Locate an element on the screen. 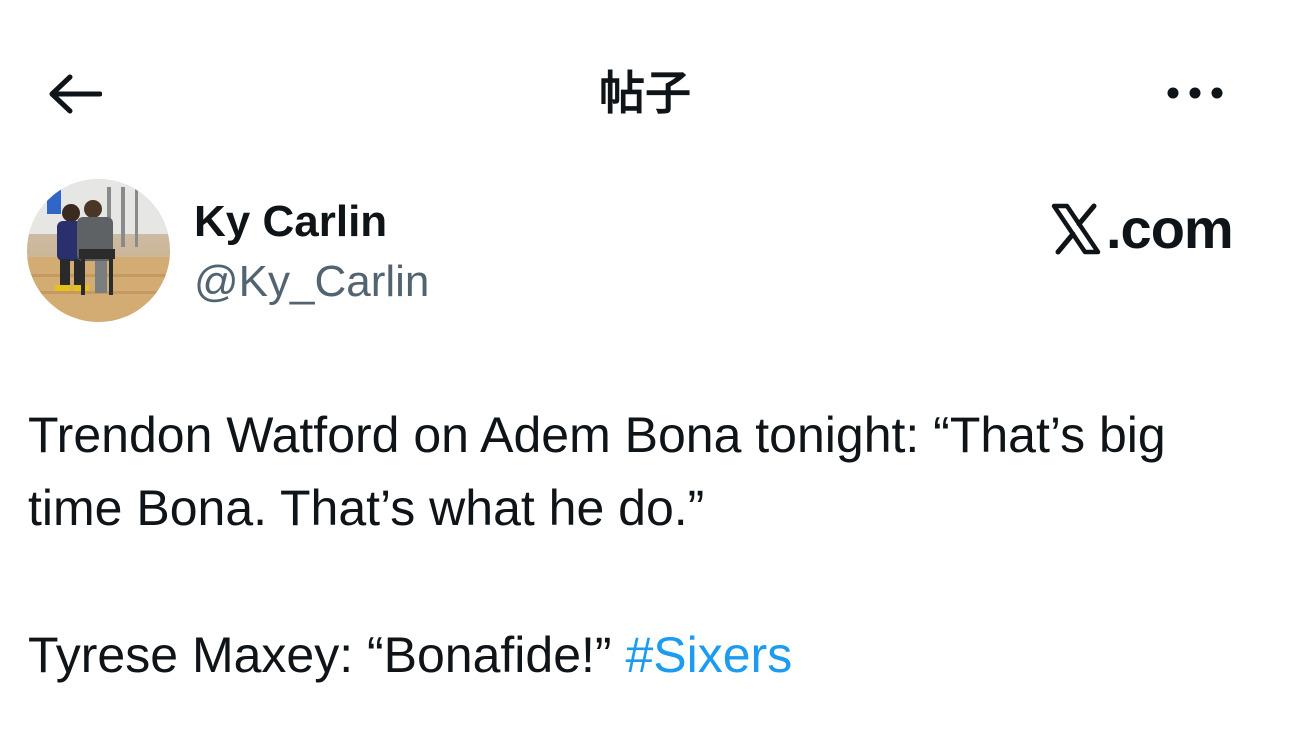  page-title: 帖子 is located at coordinates (645, 93).